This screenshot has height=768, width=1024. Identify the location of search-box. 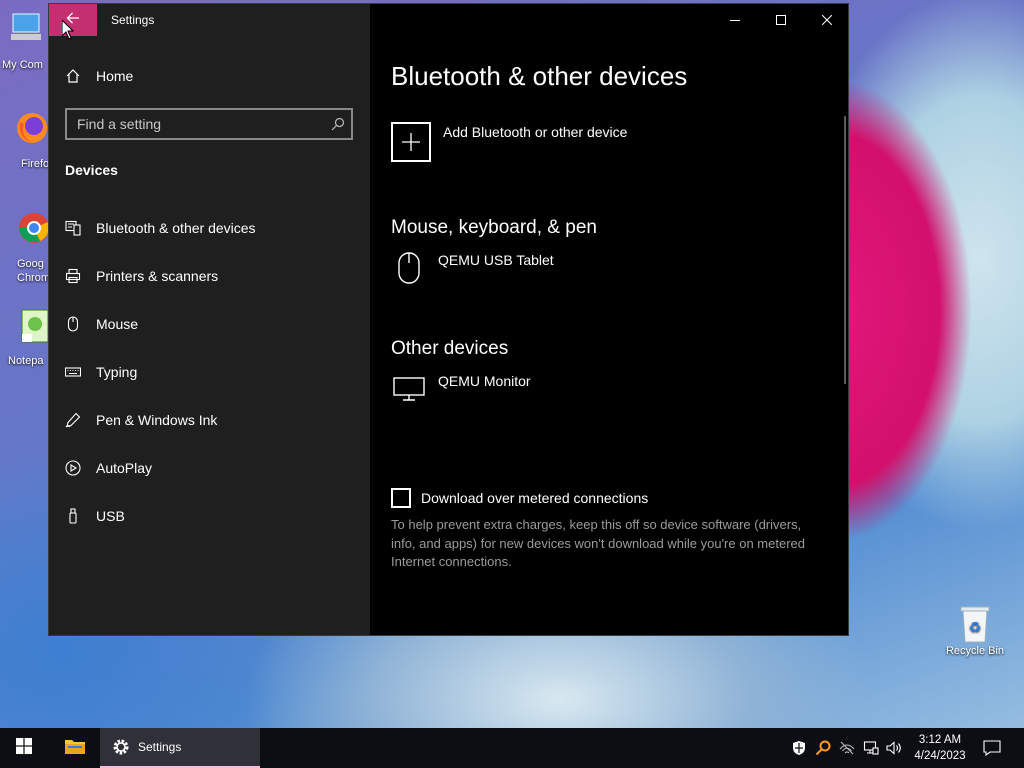
(209, 124).